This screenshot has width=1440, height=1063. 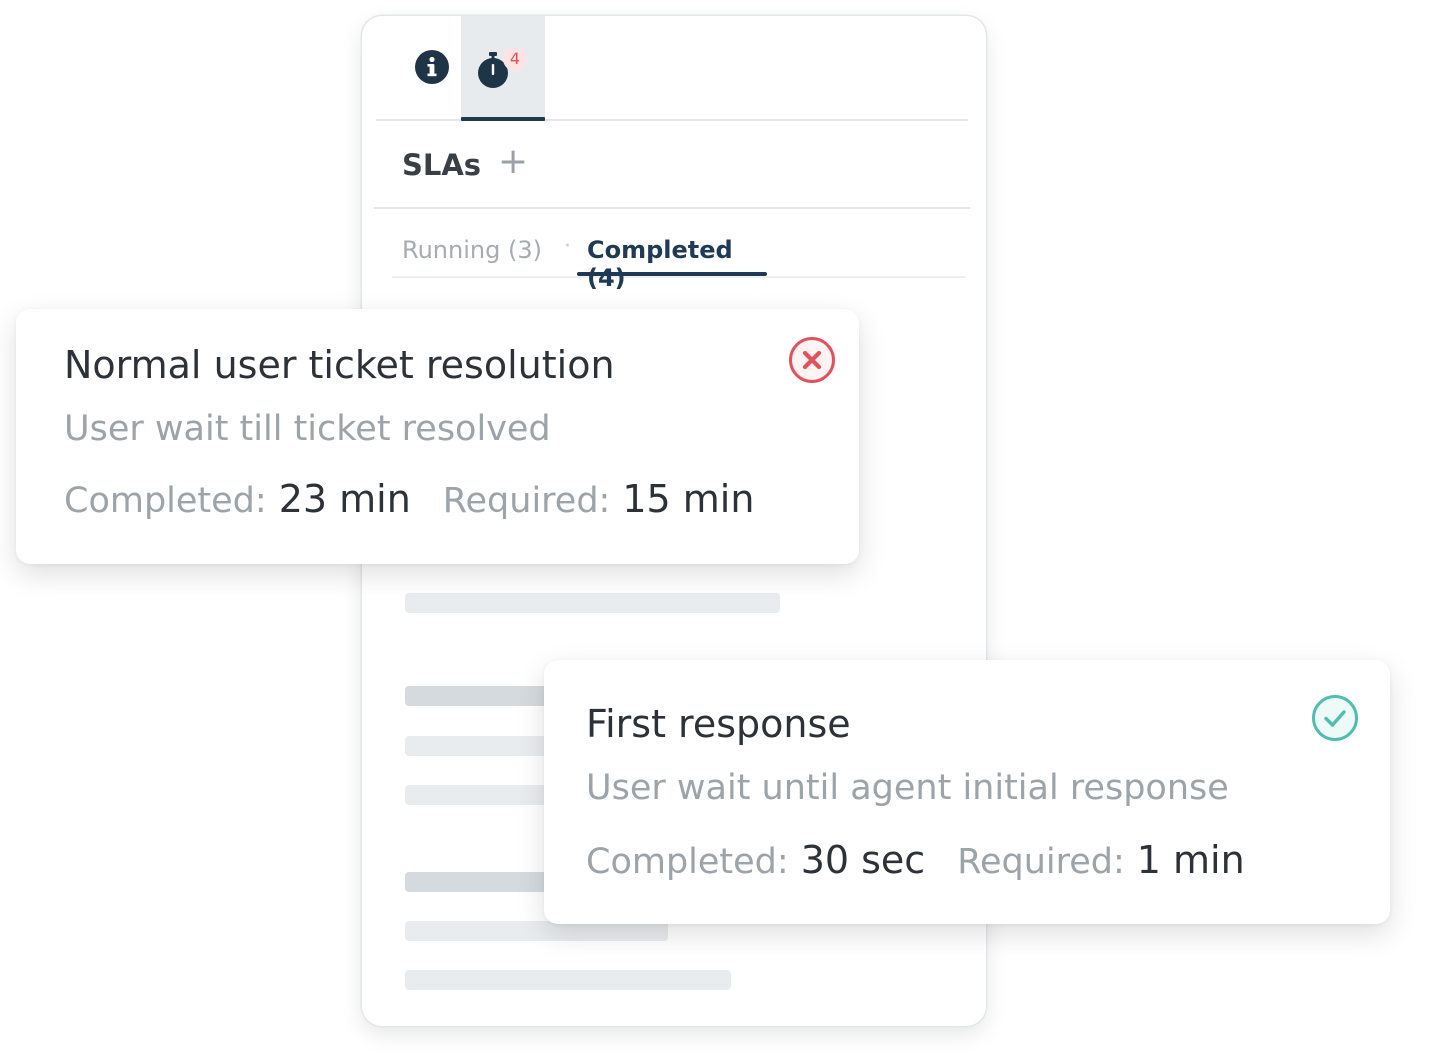 I want to click on completed-value: 23 min, so click(x=344, y=499).